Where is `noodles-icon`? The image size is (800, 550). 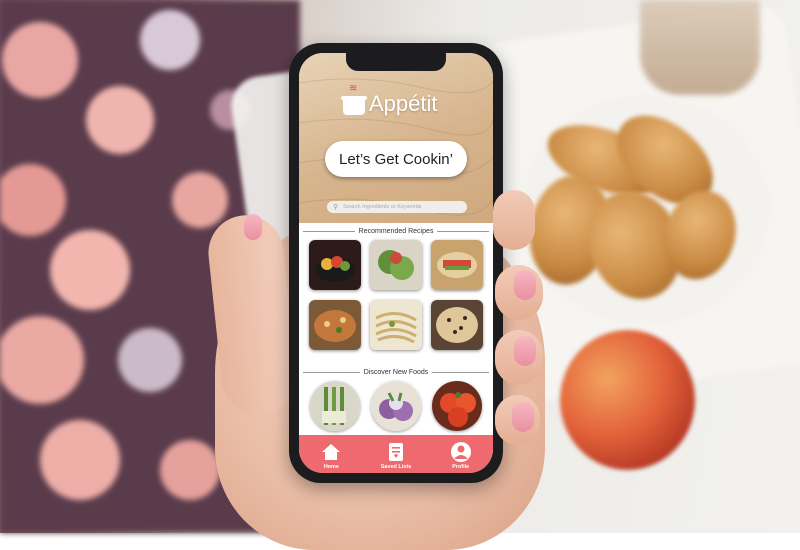
noodles-icon is located at coordinates (396, 325).